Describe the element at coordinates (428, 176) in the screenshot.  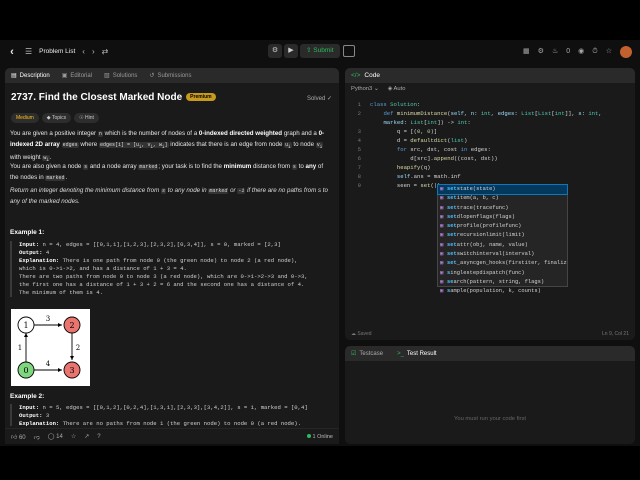
I see `code-line: self.ans = math.inf` at that location.